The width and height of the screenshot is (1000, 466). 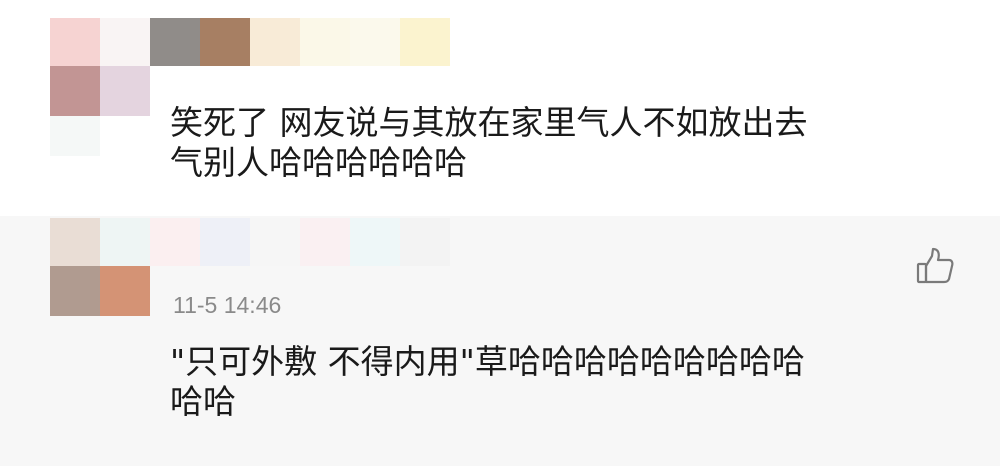 I want to click on reply-text: "只可外敷 不得内用"草哈哈哈哈哈哈哈哈哈 哈哈, so click(x=487, y=381).